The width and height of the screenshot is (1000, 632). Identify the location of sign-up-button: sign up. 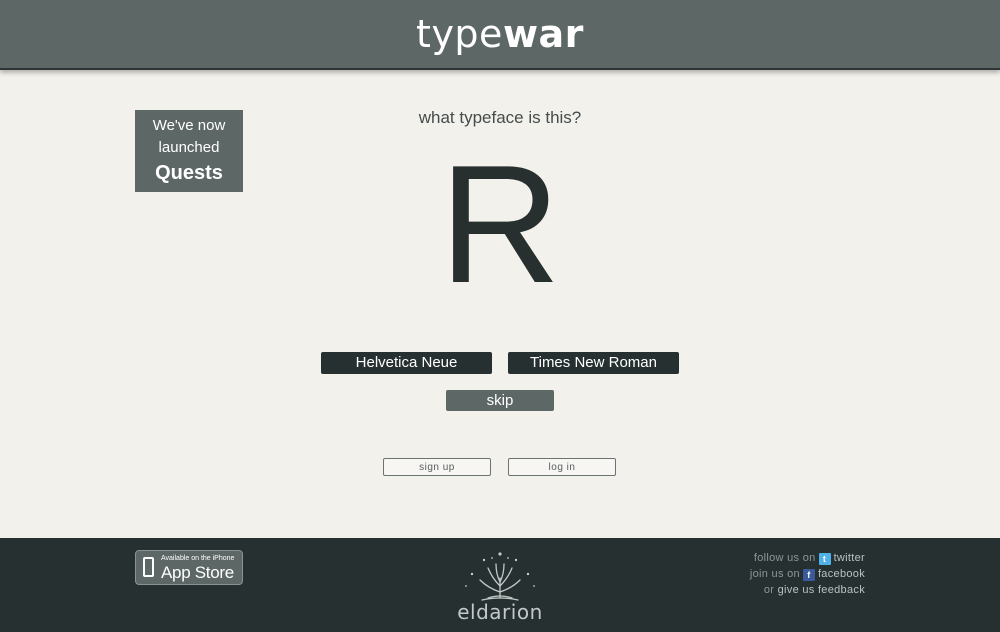
(437, 467).